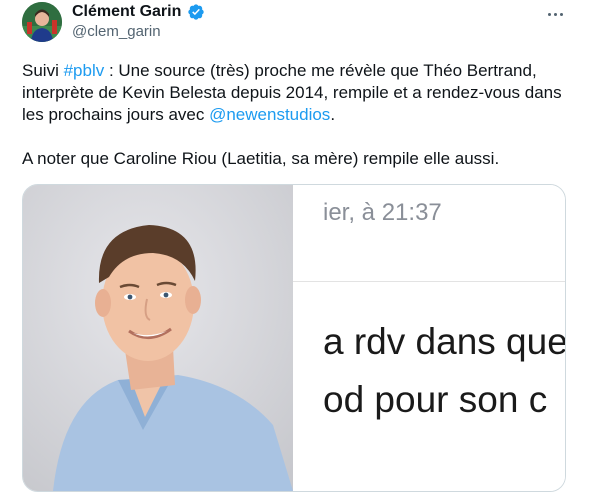 This screenshot has height=494, width=600. What do you see at coordinates (126, 12) in the screenshot?
I see `author-name: Clément Garin` at bounding box center [126, 12].